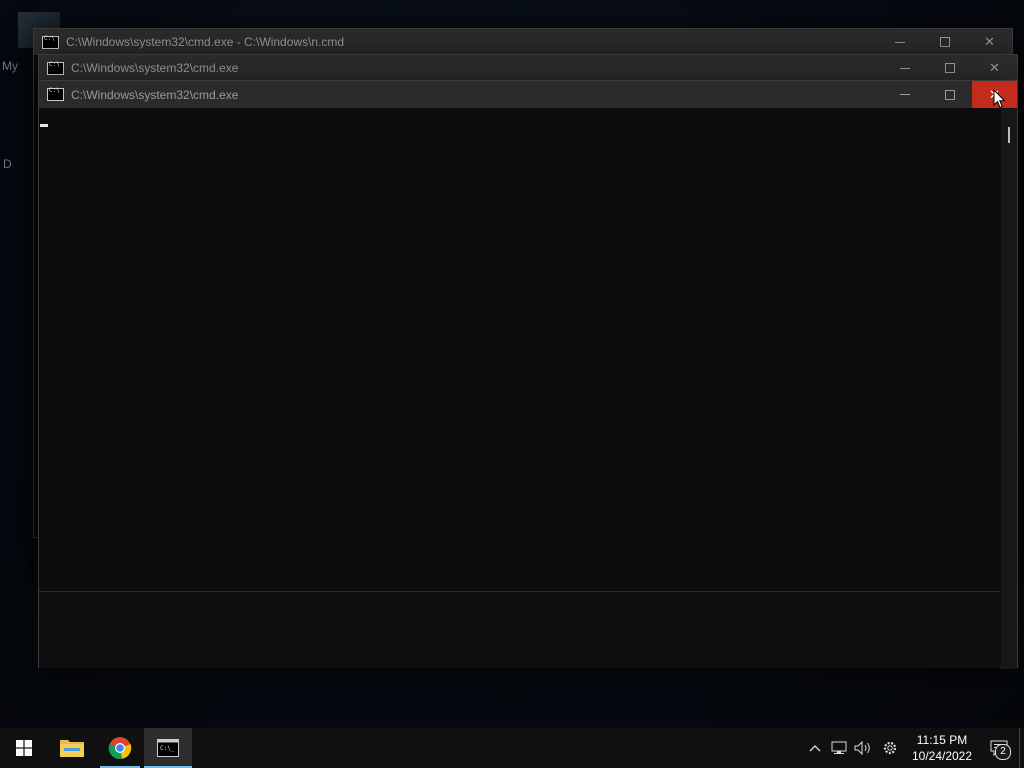 This screenshot has width=1024, height=768. Describe the element at coordinates (1009, 135) in the screenshot. I see `scrollbar-thumb` at that location.